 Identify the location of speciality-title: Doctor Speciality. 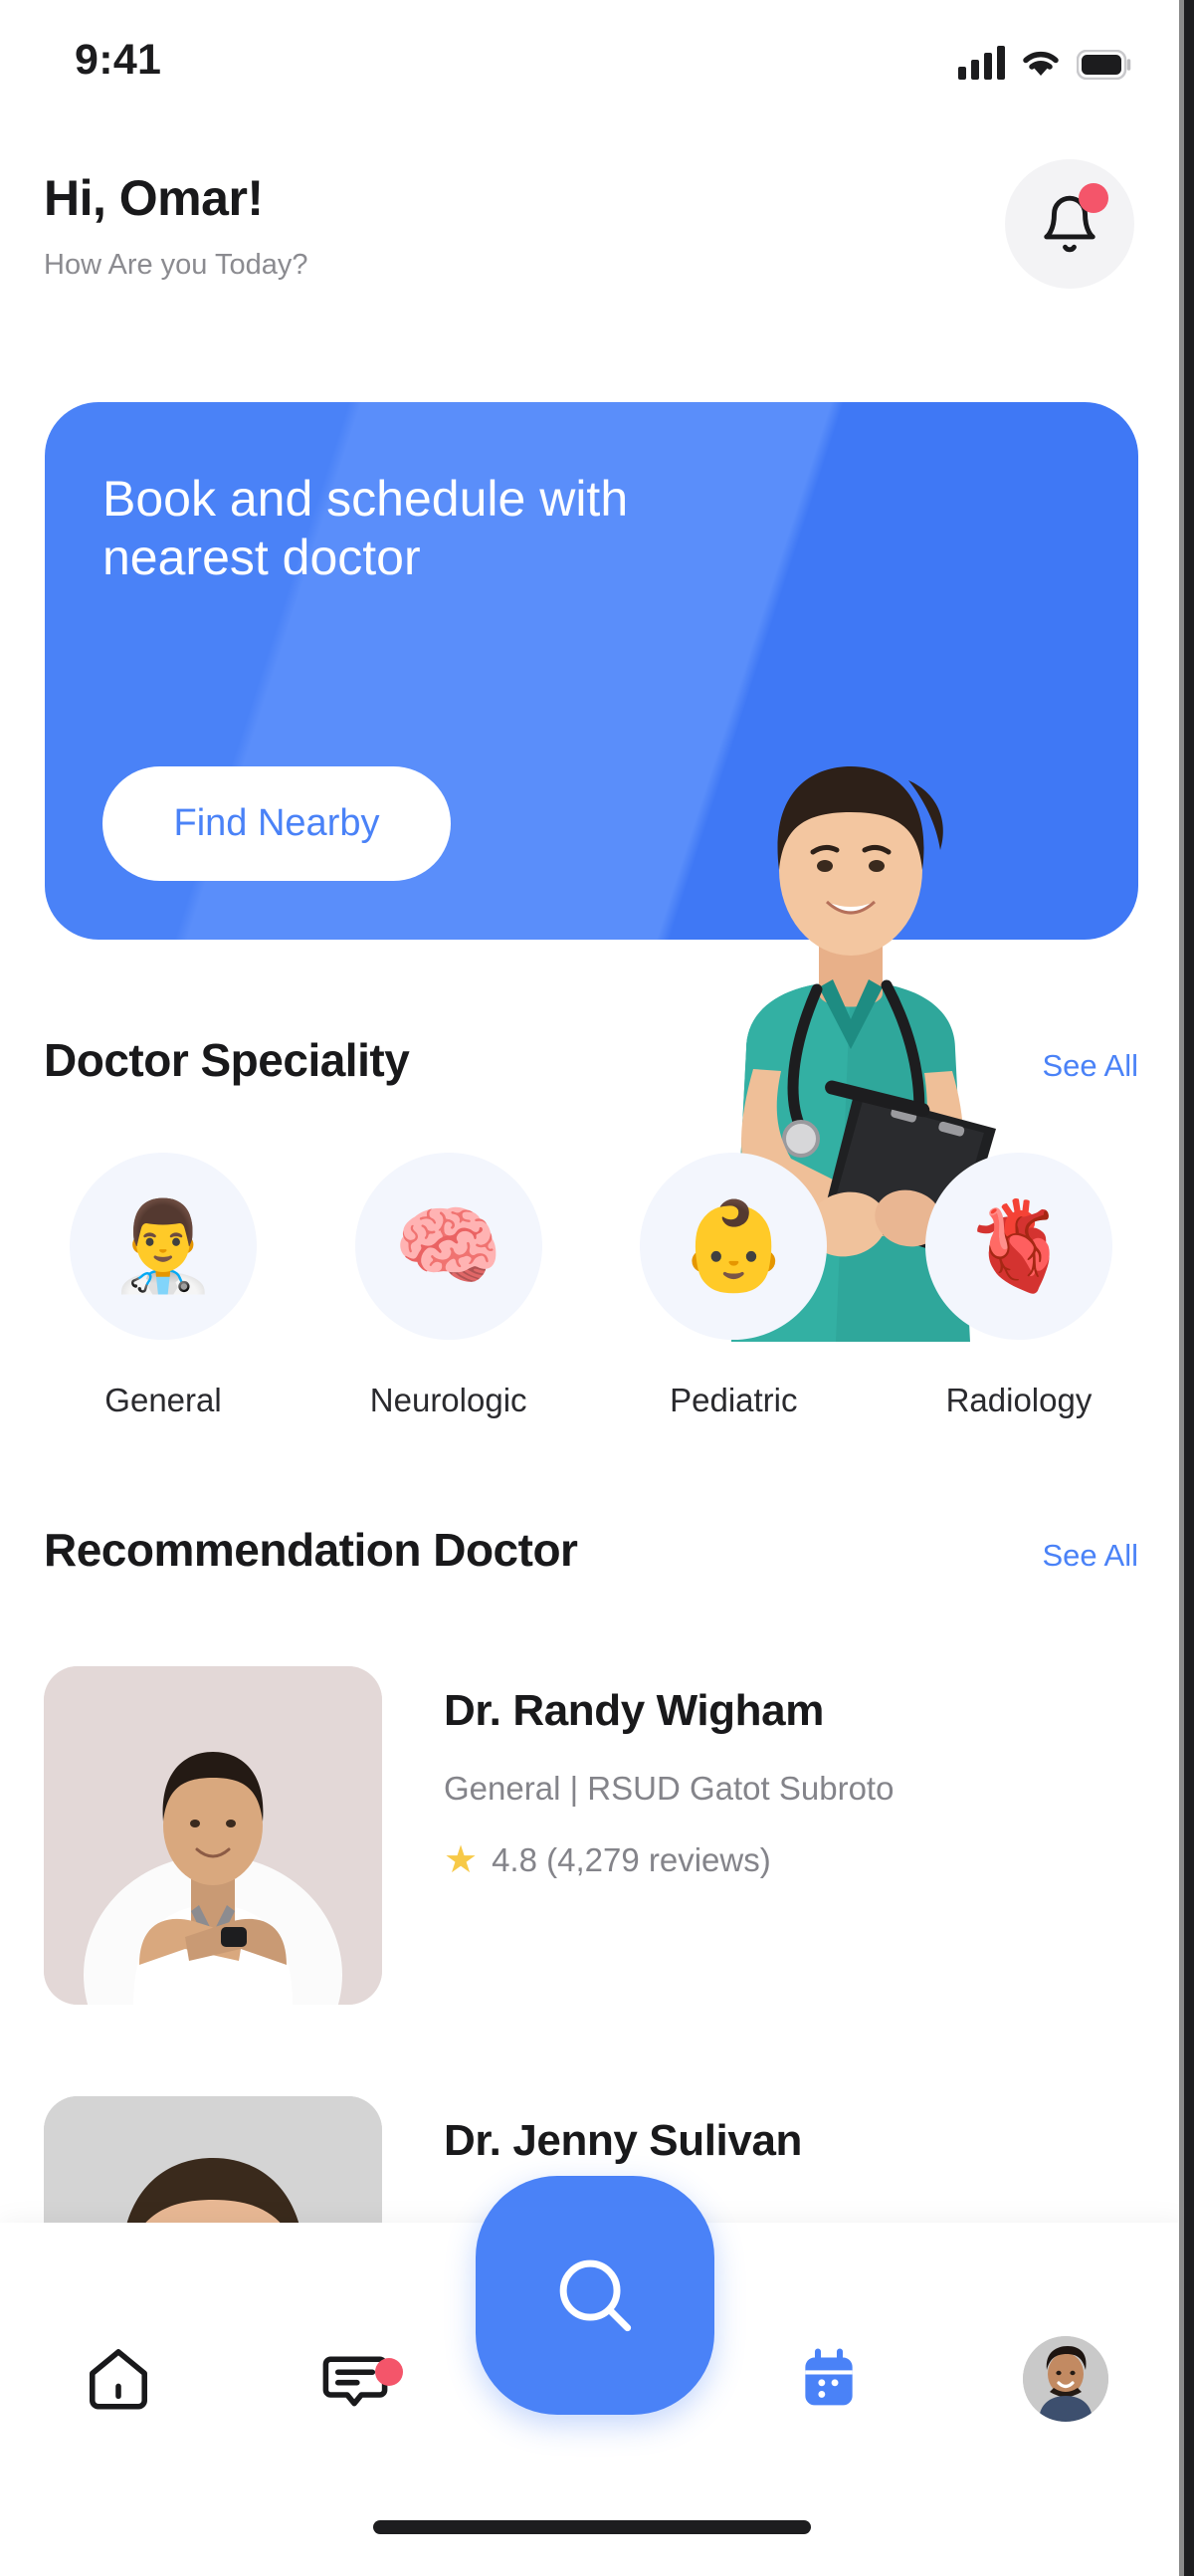
(227, 1060).